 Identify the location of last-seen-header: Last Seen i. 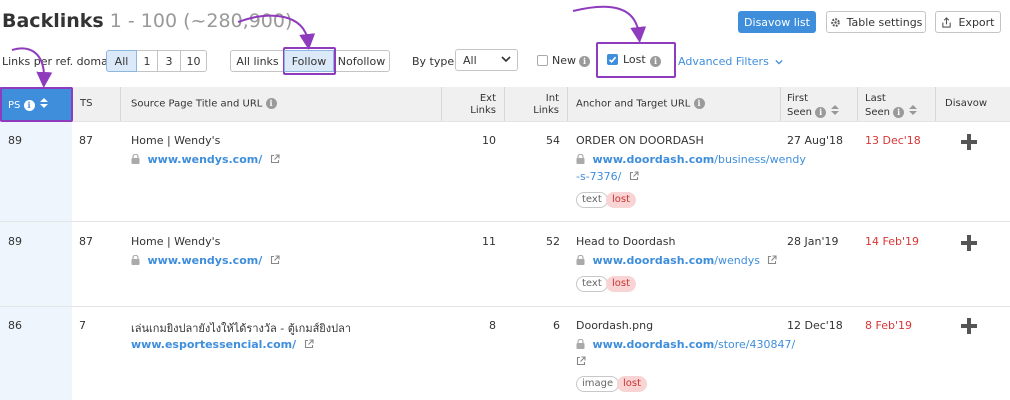
(891, 106).